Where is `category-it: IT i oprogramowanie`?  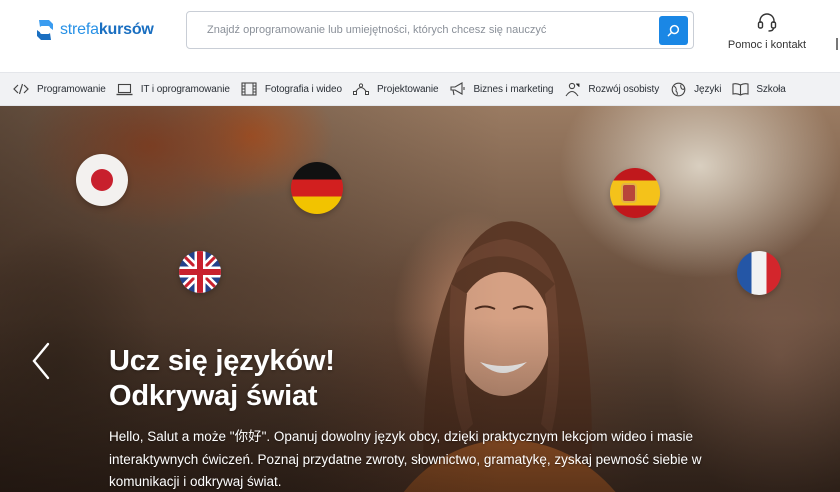 category-it: IT i oprogramowanie is located at coordinates (173, 89).